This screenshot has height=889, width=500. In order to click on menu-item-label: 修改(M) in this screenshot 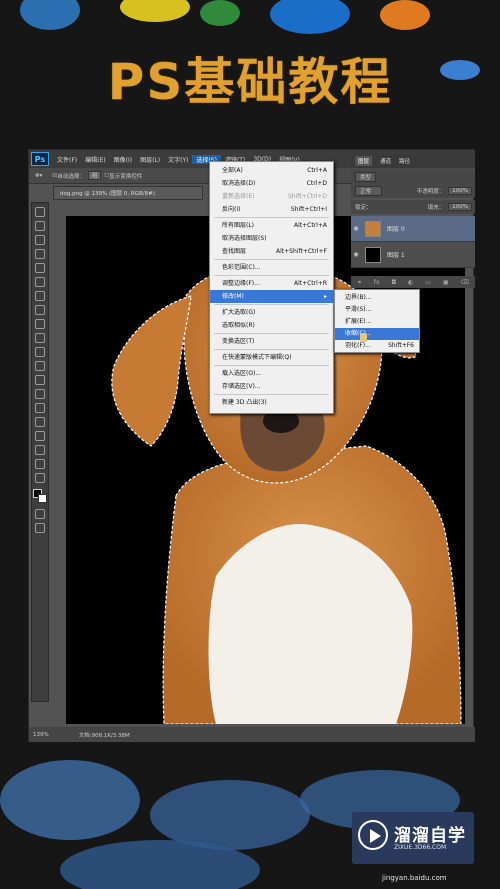, I will do `click(233, 296)`.